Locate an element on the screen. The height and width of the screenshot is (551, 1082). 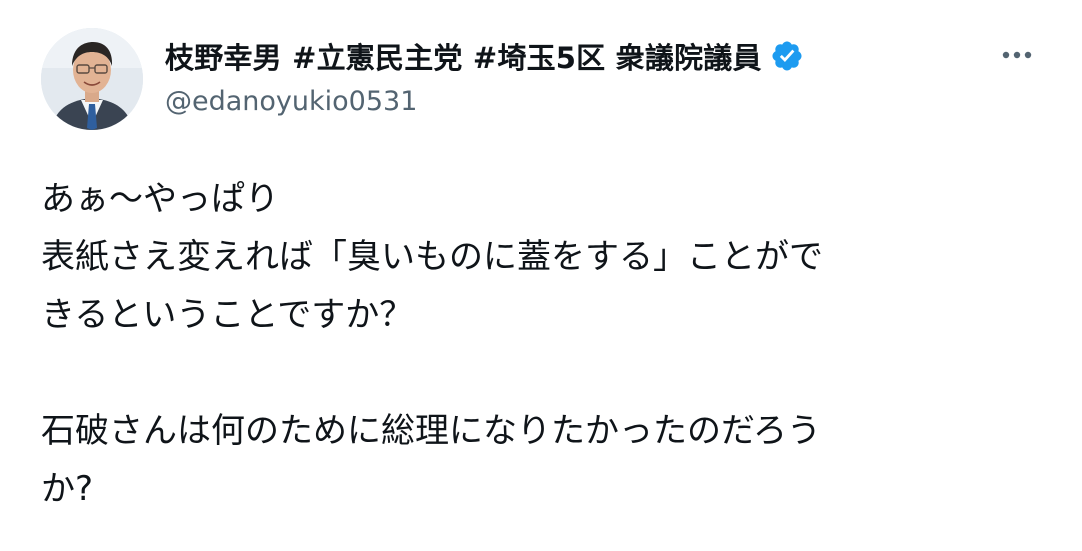
tweet-text-line: 表紙さえ変えれば「臭いものに蓋をする」ことがで is located at coordinates (432, 257).